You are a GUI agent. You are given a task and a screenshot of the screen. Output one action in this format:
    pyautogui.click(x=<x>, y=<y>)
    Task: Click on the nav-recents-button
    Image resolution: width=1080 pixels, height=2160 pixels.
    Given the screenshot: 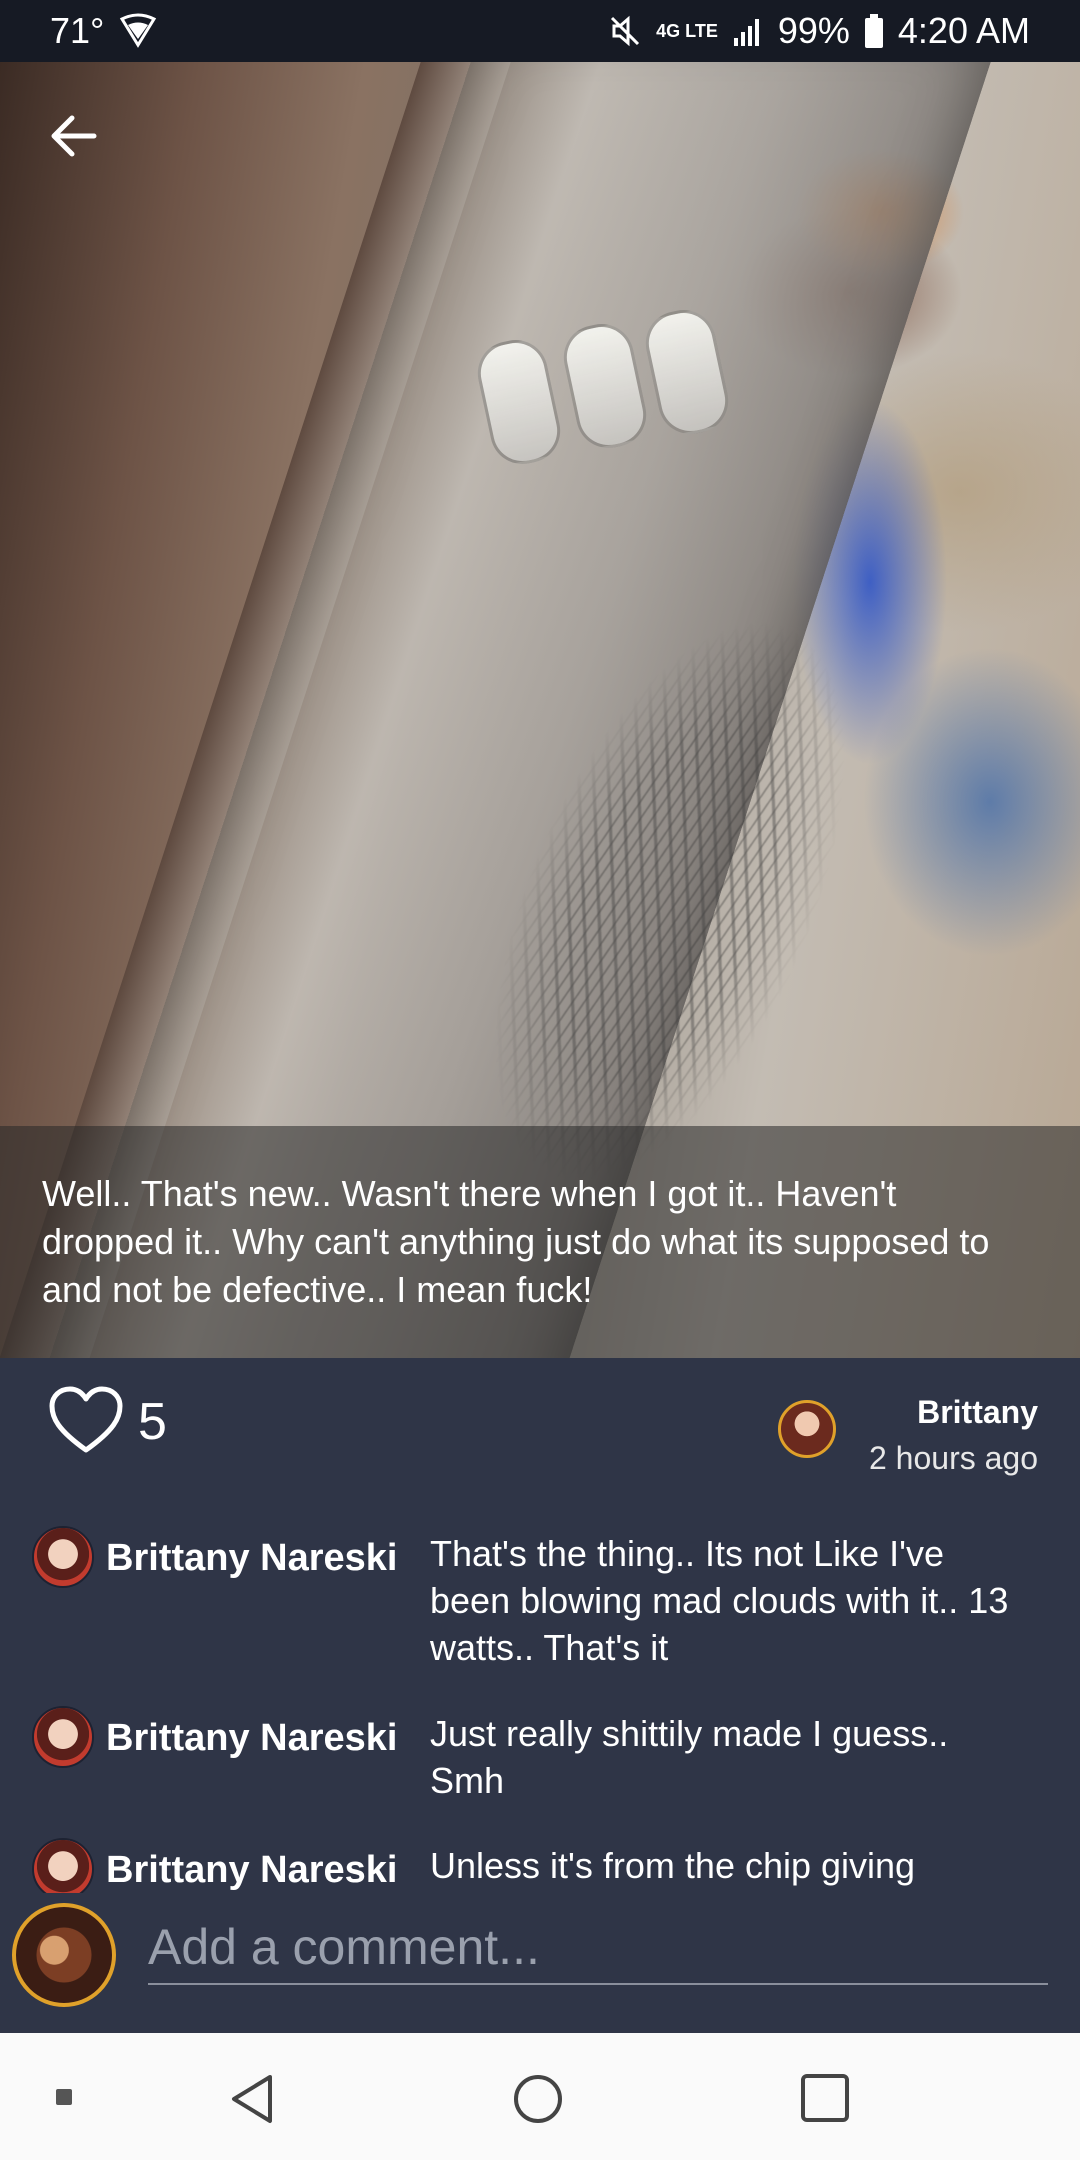 What is the action you would take?
    pyautogui.click(x=825, y=2098)
    